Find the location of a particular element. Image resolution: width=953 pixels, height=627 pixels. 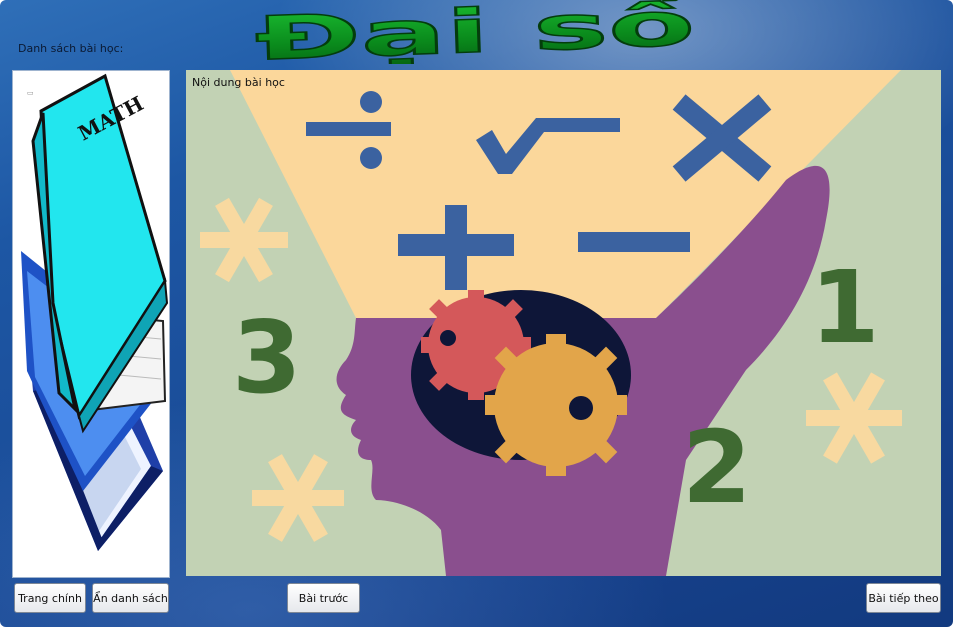

title-art: Đại số is located at coordinates (475, 32).